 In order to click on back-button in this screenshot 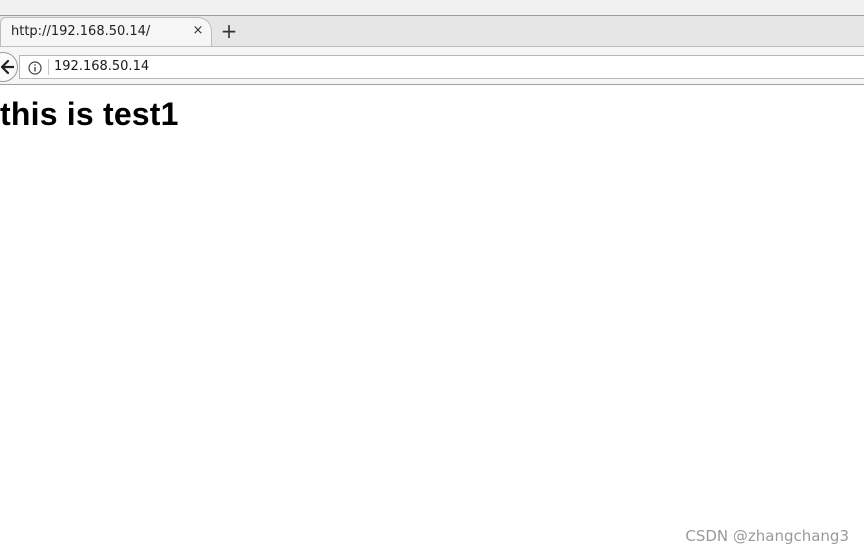, I will do `click(9, 67)`.